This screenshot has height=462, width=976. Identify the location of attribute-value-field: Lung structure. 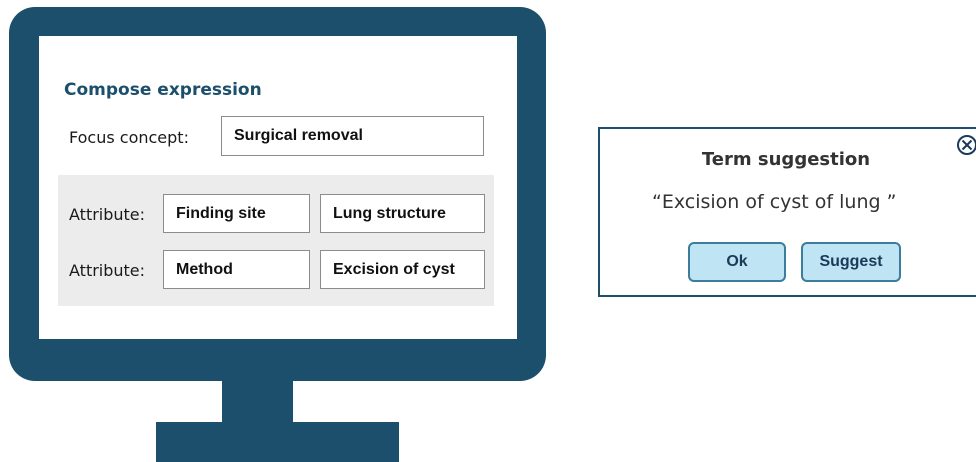
(402, 213).